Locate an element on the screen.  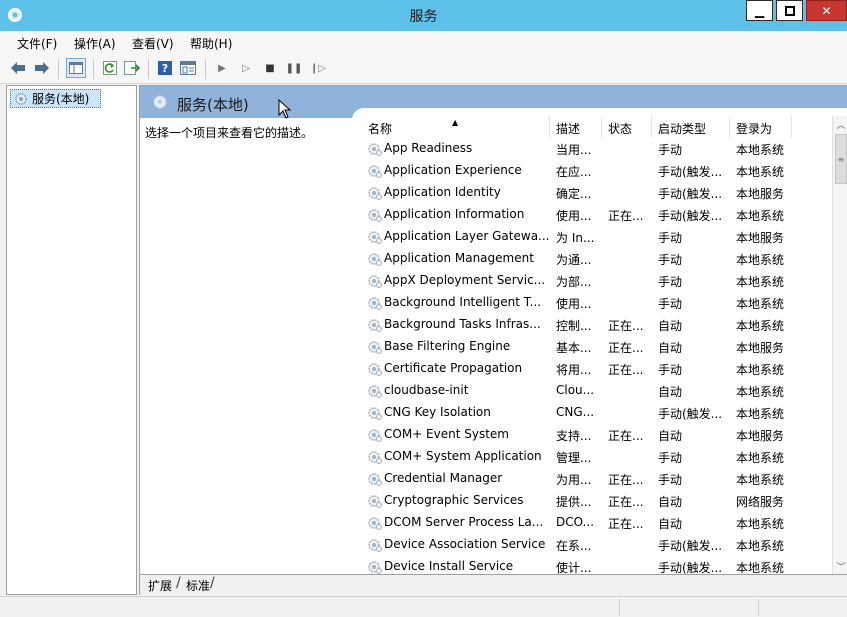
cell-name: Certificate Propagation is located at coordinates (453, 368).